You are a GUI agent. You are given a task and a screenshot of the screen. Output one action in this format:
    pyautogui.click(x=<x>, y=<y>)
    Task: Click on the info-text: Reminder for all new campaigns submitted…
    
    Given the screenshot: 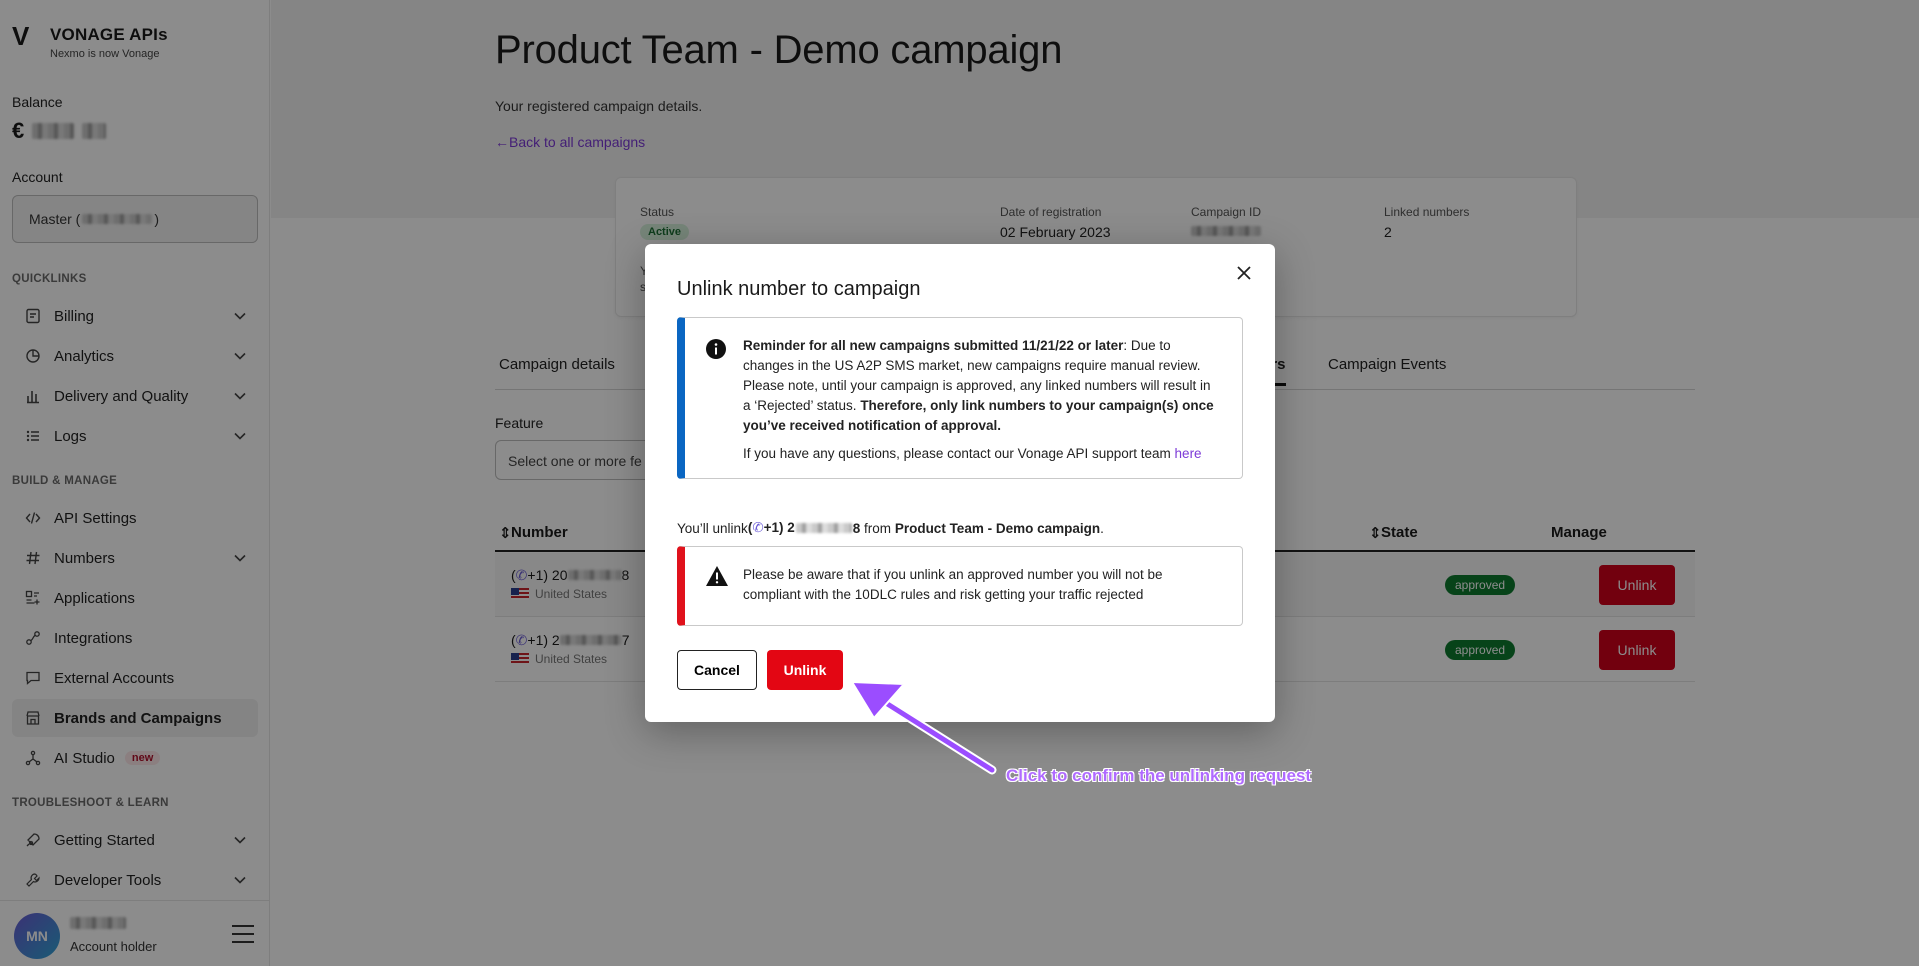 What is the action you would take?
    pyautogui.click(x=978, y=399)
    